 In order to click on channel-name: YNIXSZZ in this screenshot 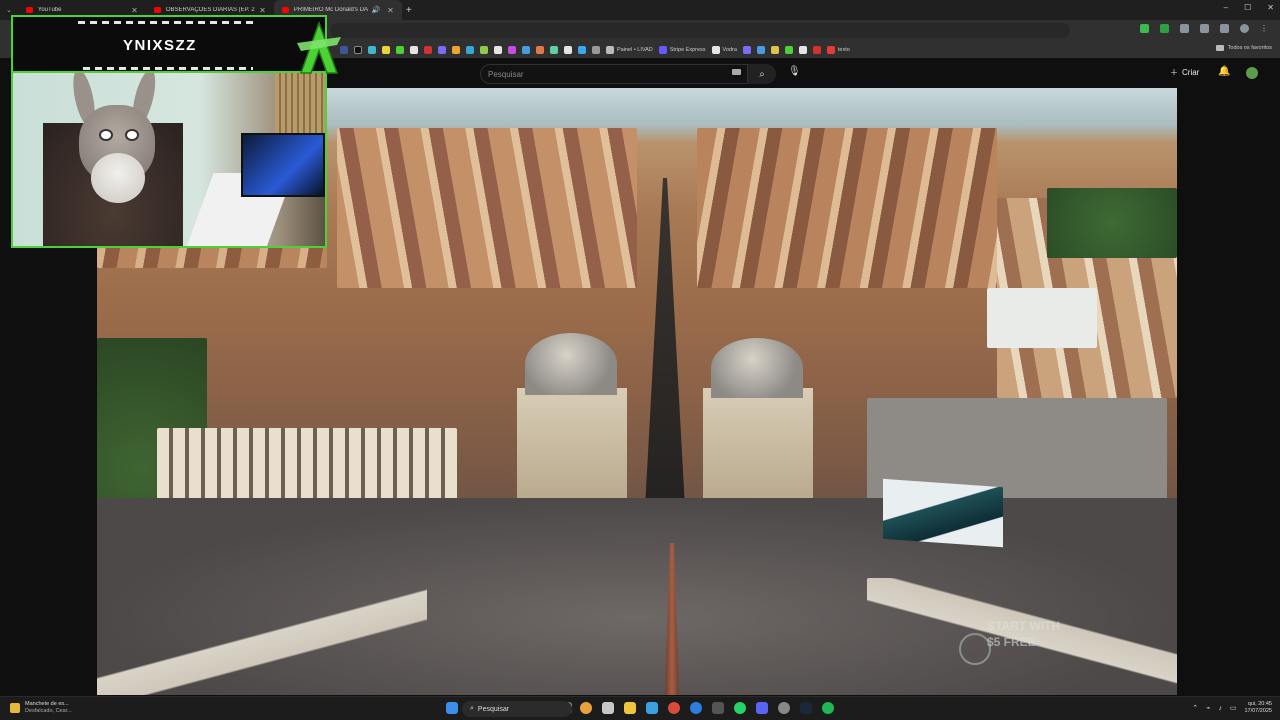, I will do `click(160, 45)`.